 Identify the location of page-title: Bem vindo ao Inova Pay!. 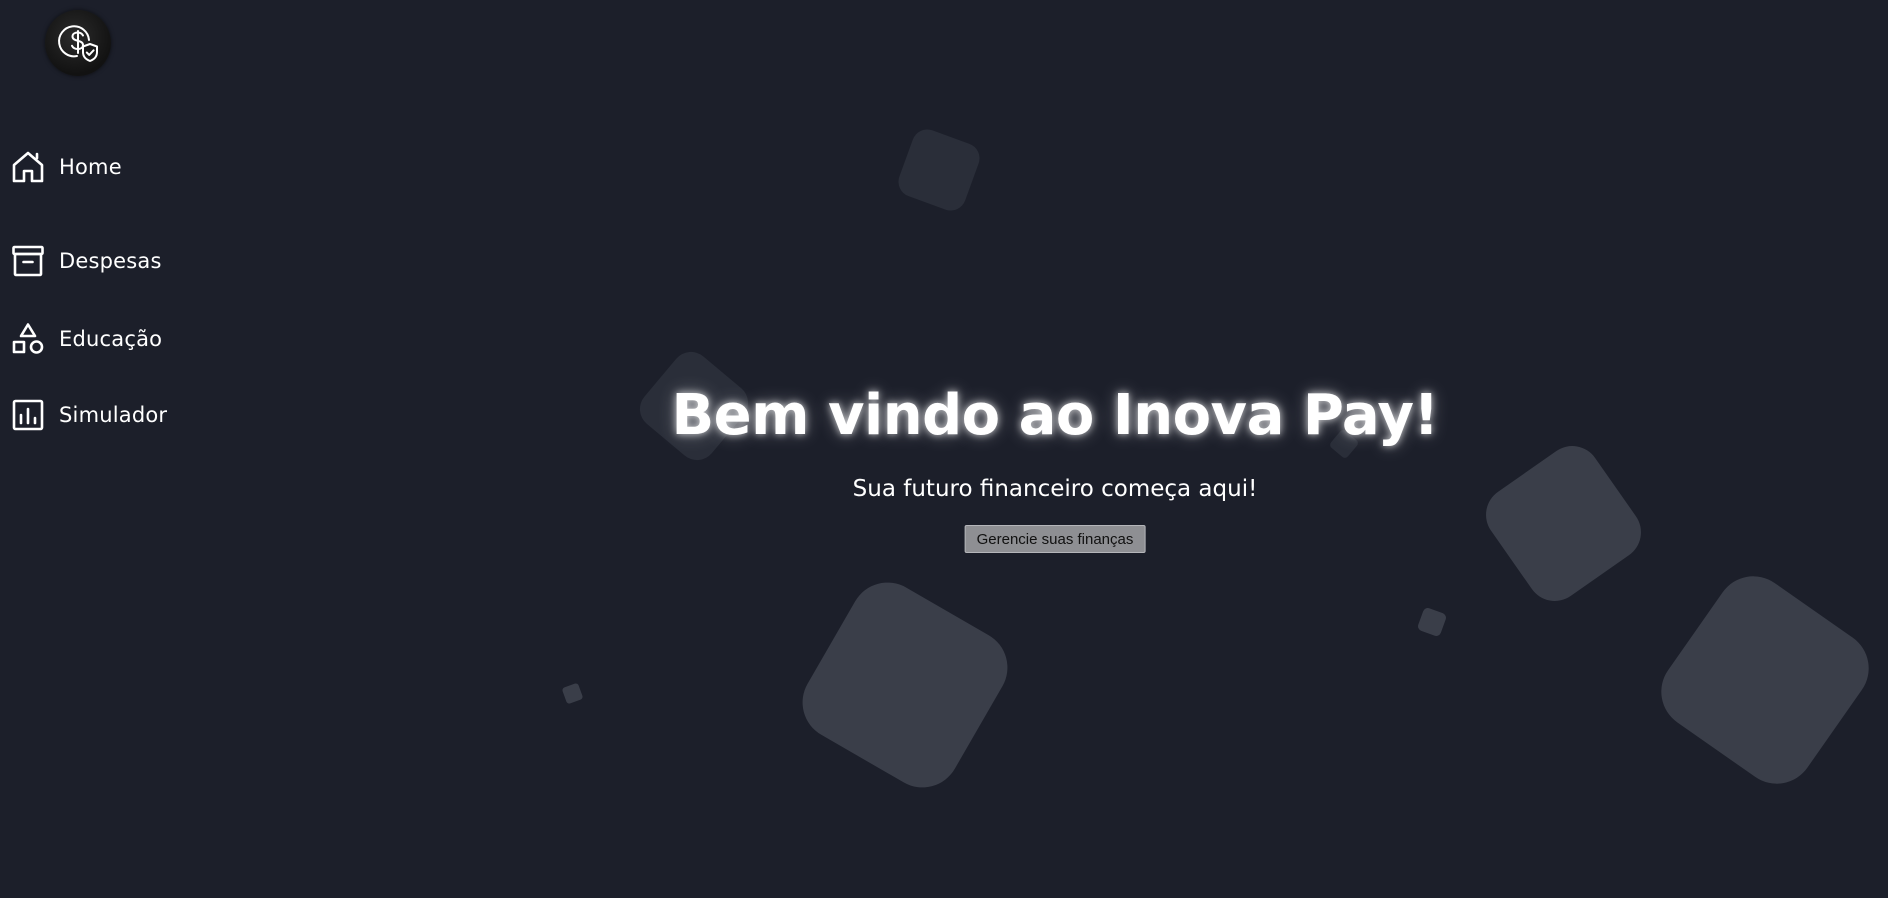
(1055, 415).